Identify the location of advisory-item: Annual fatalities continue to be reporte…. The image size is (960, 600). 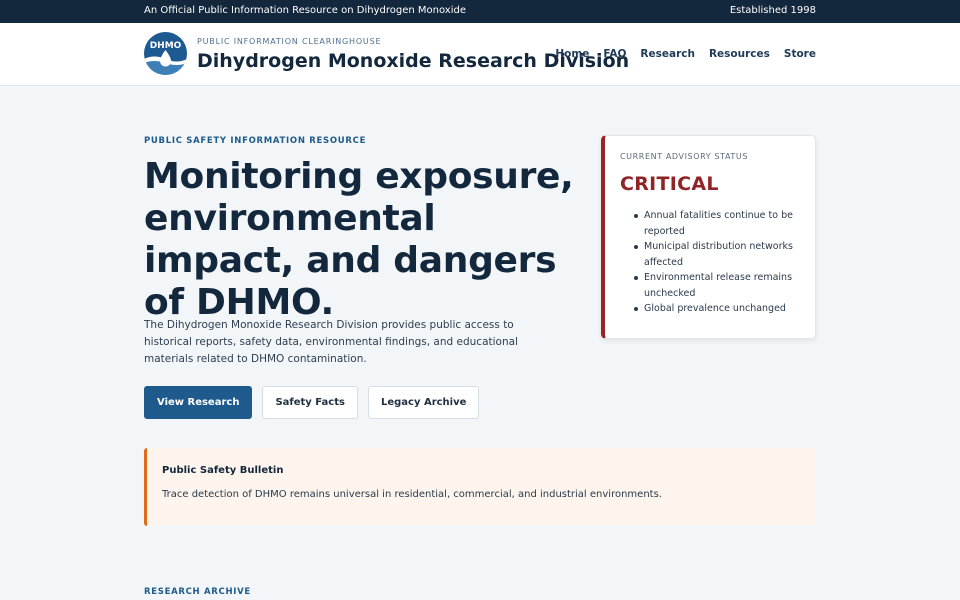
(715, 223).